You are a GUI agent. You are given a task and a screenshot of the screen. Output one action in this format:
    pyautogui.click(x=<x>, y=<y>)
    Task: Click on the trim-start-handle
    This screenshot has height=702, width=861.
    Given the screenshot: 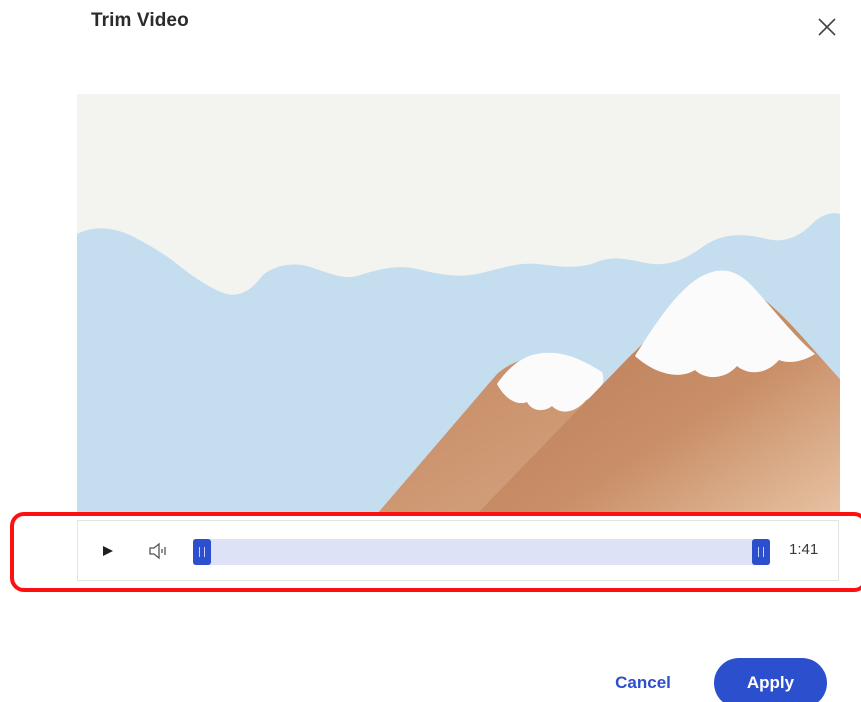 What is the action you would take?
    pyautogui.click(x=202, y=552)
    